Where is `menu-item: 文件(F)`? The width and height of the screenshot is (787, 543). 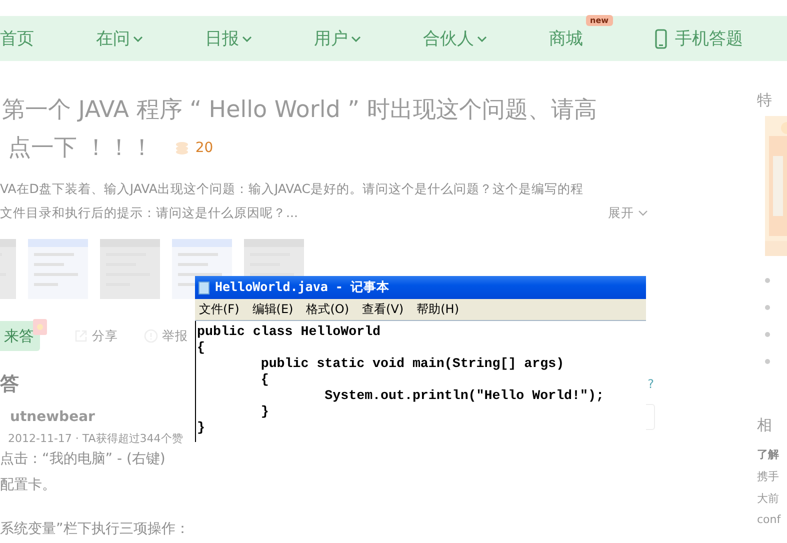 menu-item: 文件(F) is located at coordinates (219, 309).